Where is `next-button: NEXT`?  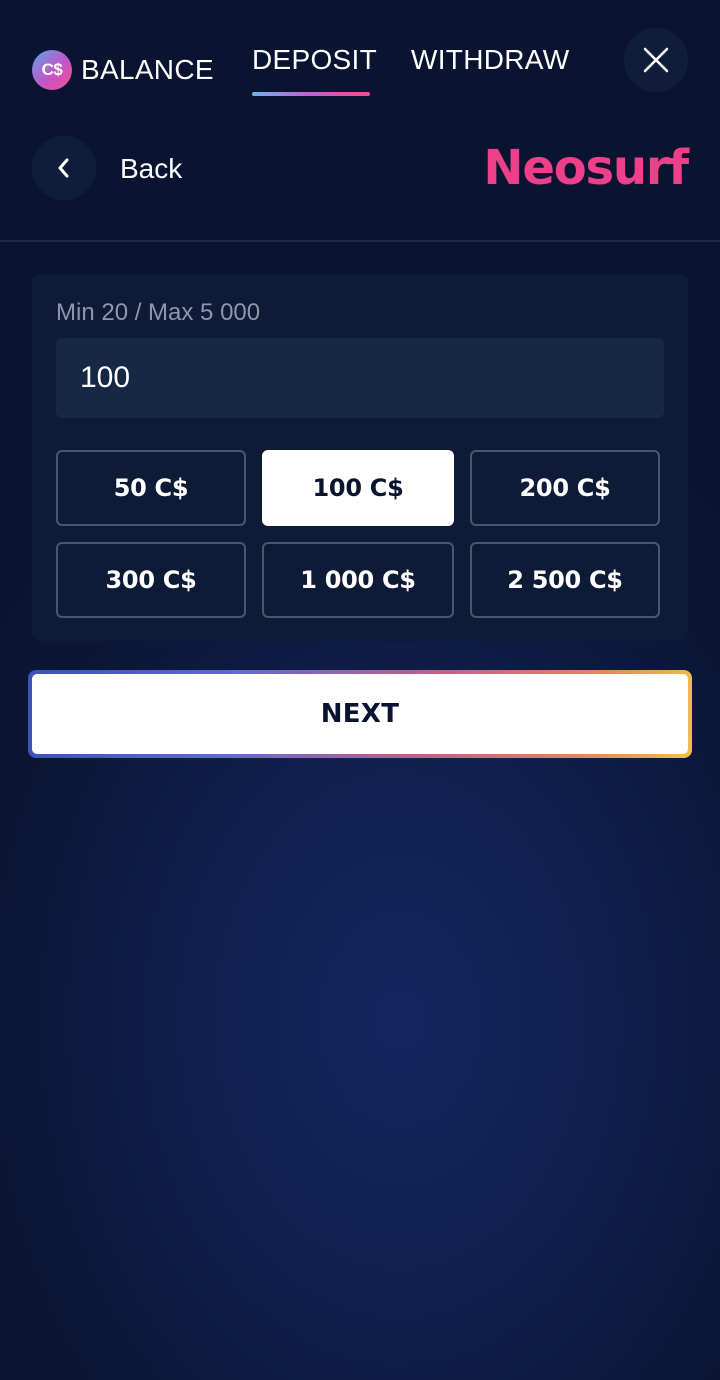 next-button: NEXT is located at coordinates (360, 714).